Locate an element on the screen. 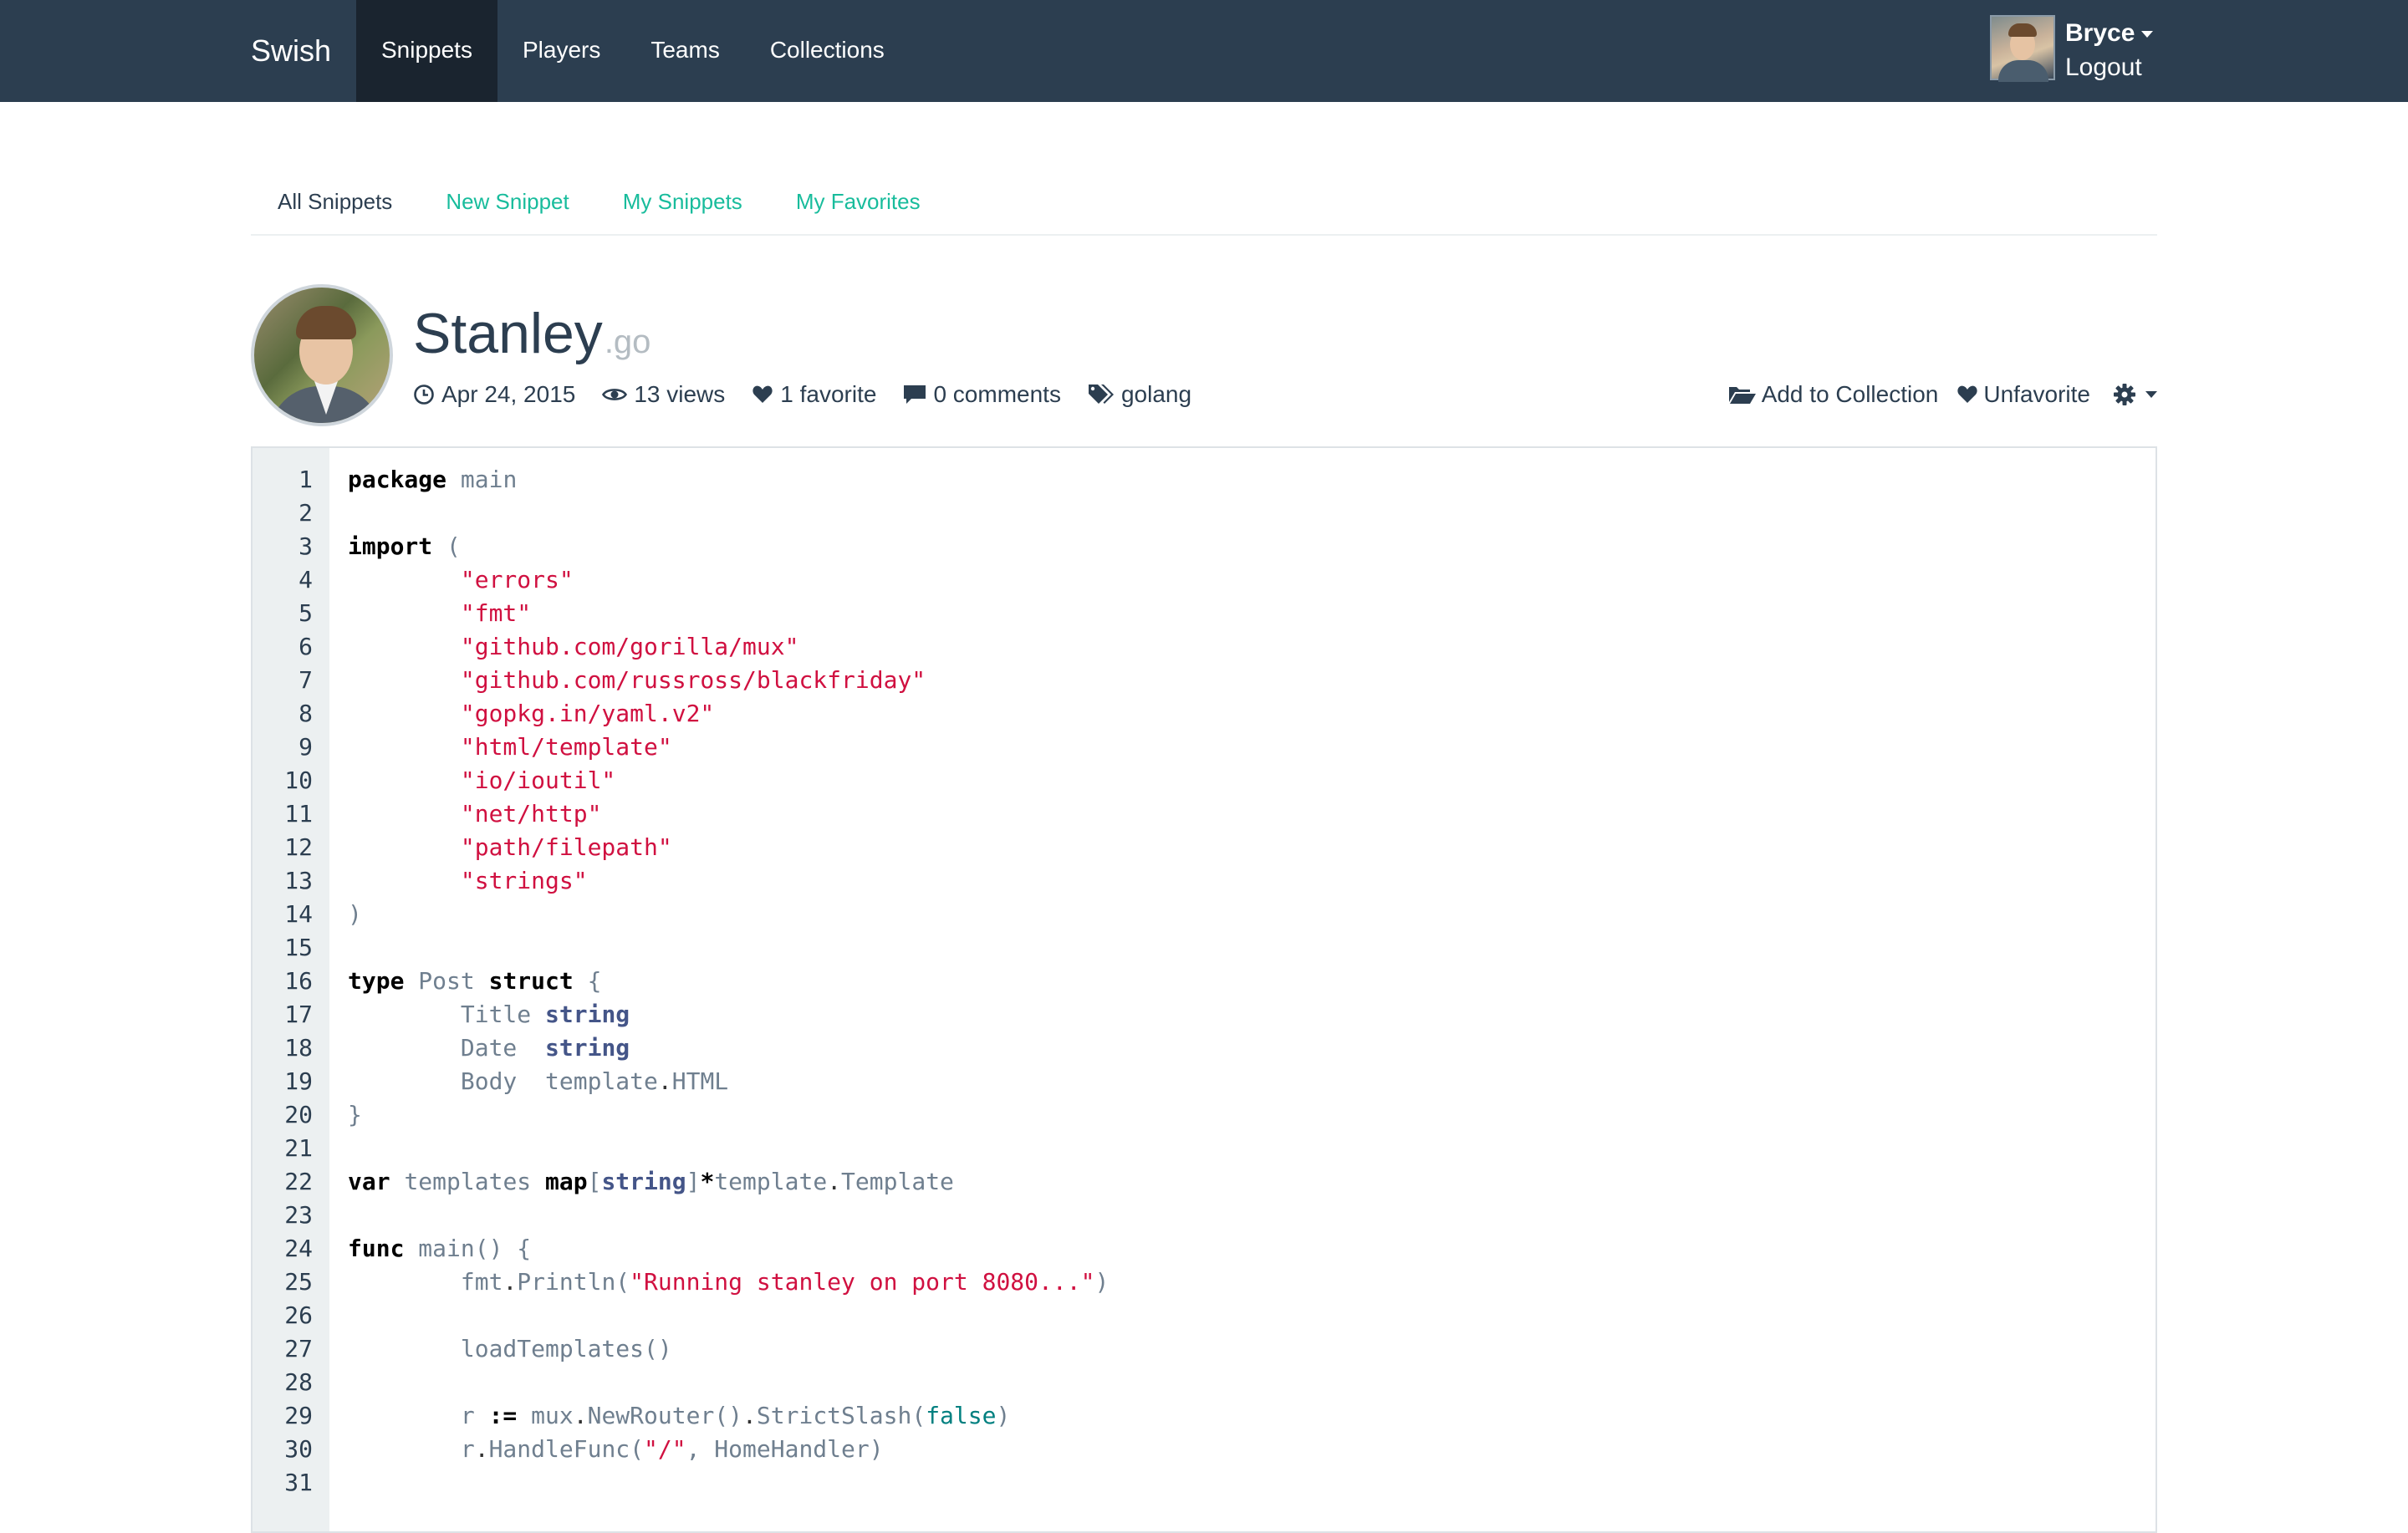 This screenshot has height=1533, width=2408. snippet-views: 13 views is located at coordinates (663, 394).